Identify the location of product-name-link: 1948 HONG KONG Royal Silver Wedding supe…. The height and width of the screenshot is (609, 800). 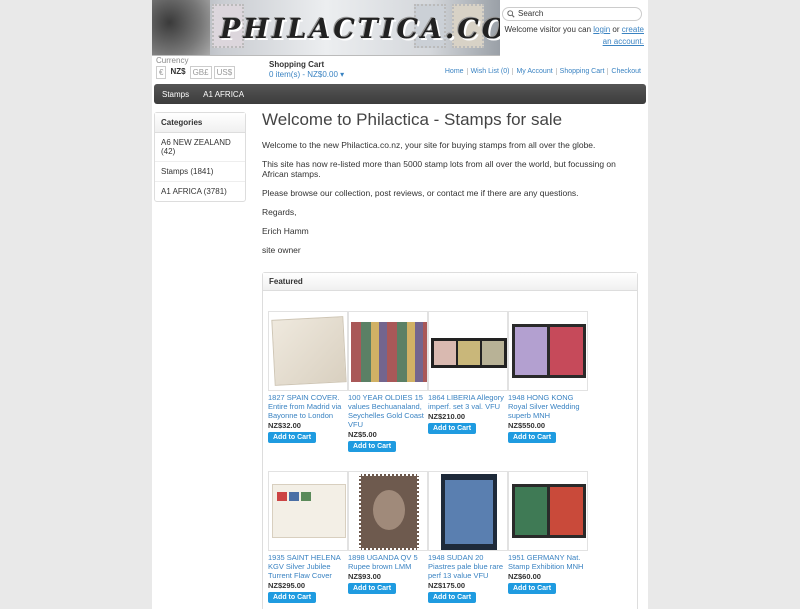
(548, 406).